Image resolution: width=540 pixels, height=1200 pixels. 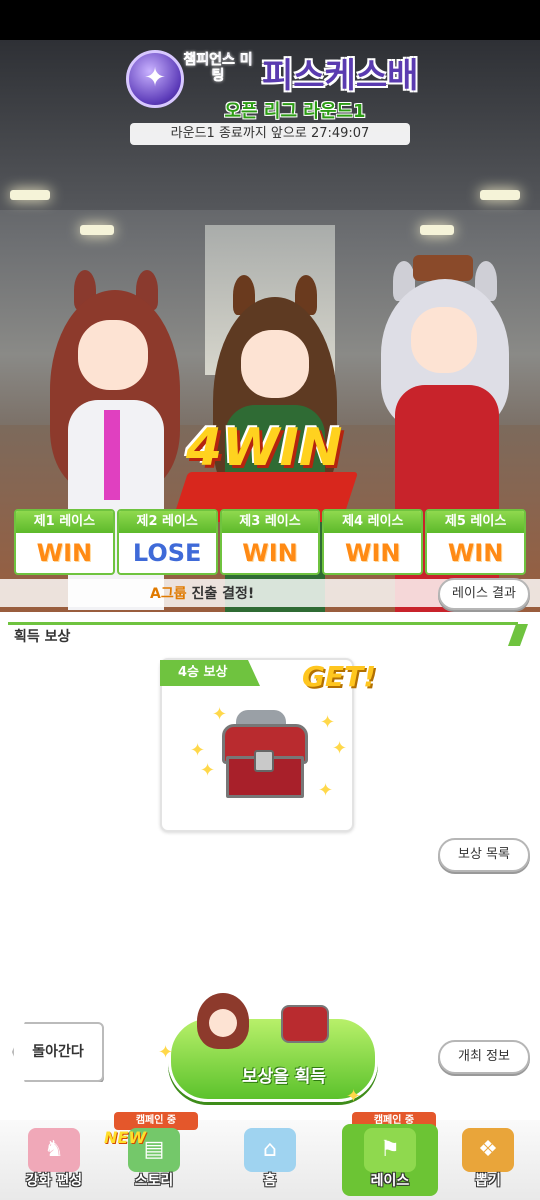 I want to click on race-icon: ⚑, so click(x=390, y=1150).